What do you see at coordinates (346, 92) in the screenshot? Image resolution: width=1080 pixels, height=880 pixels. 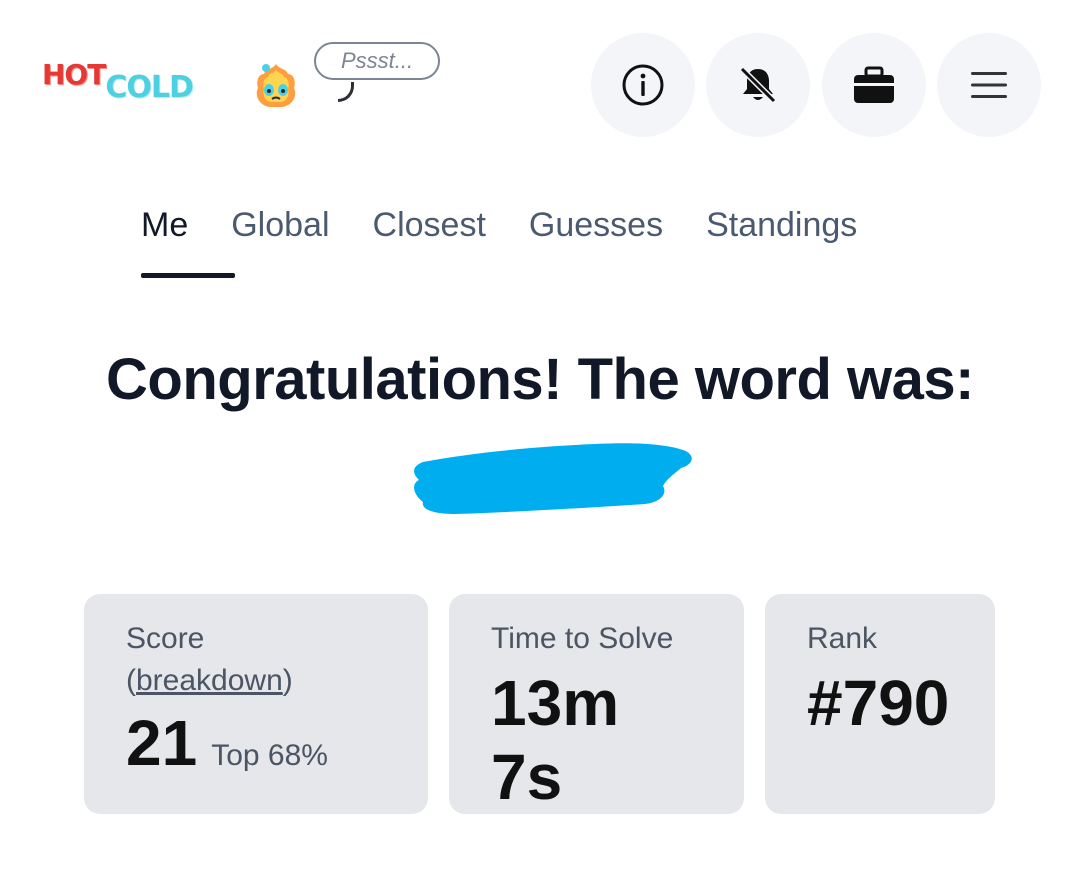 I see `speech-bubble-tail` at bounding box center [346, 92].